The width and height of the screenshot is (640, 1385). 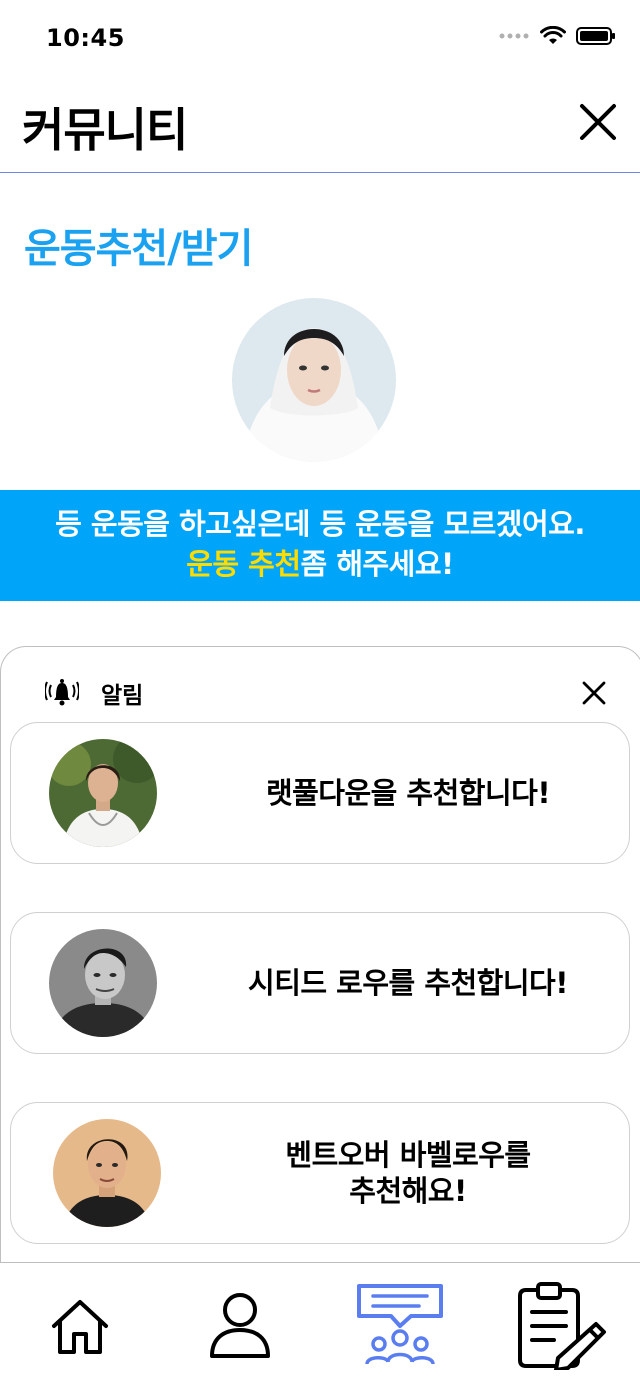 I want to click on recommendation-text: 랫풀다운을 추천합니다!, so click(x=408, y=793).